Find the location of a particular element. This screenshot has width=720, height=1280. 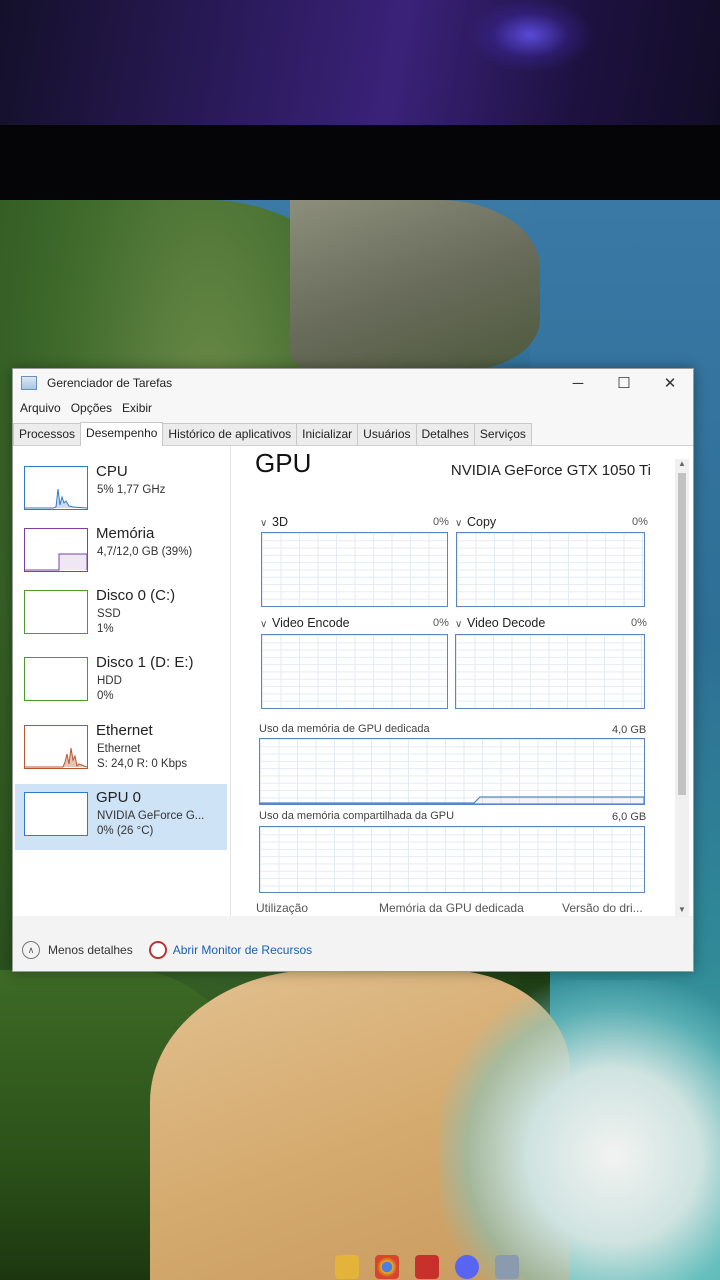

sidebar-item-usage: S: 24,0 R: 0 Kbps is located at coordinates (142, 764).